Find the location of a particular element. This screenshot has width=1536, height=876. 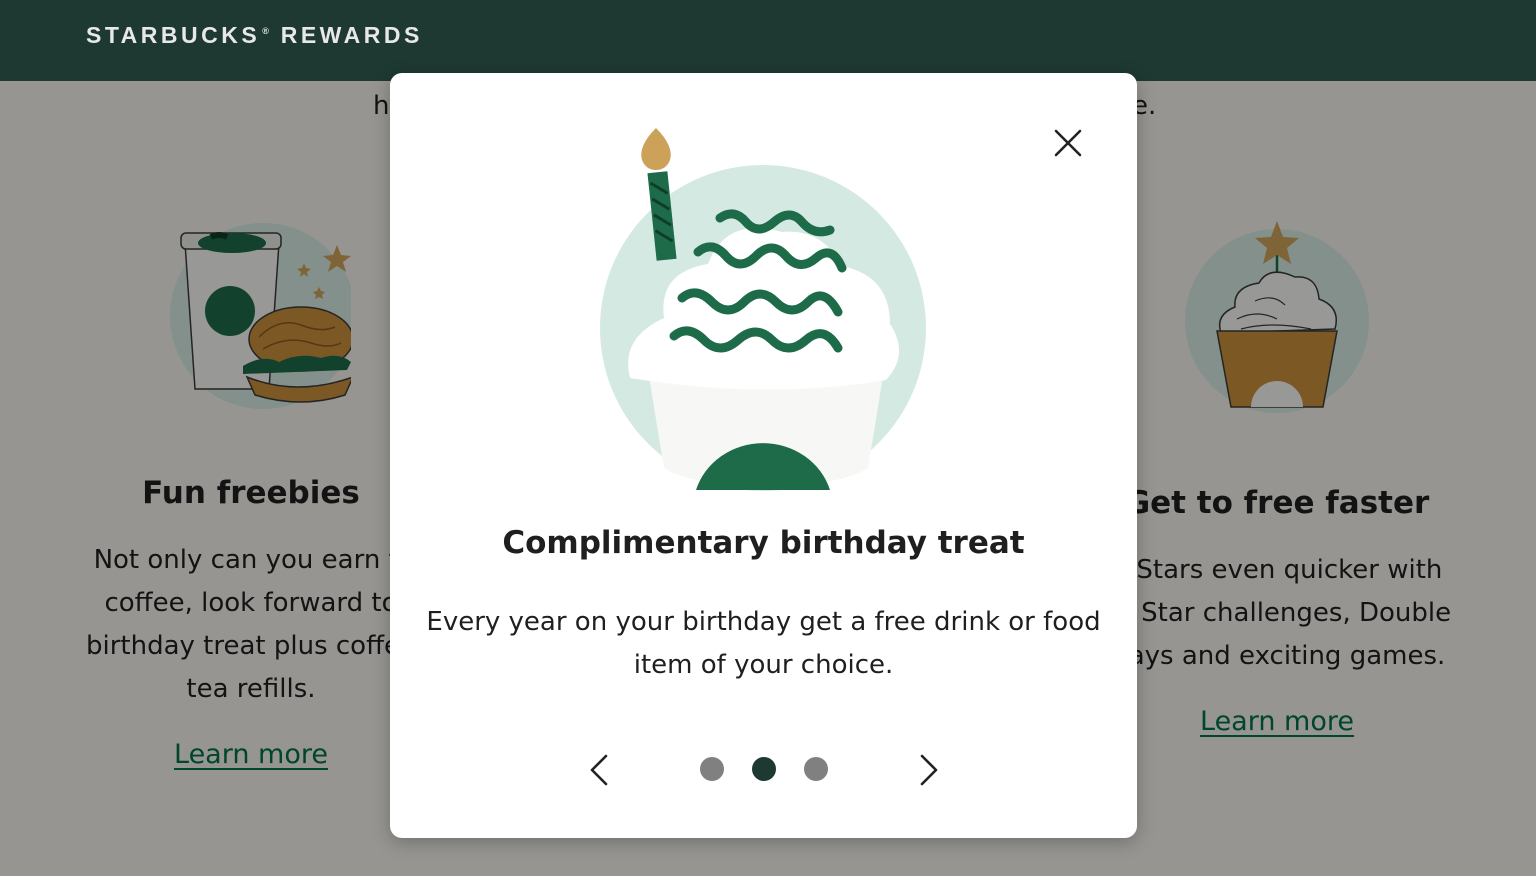

chevron-right-icon is located at coordinates (929, 770).